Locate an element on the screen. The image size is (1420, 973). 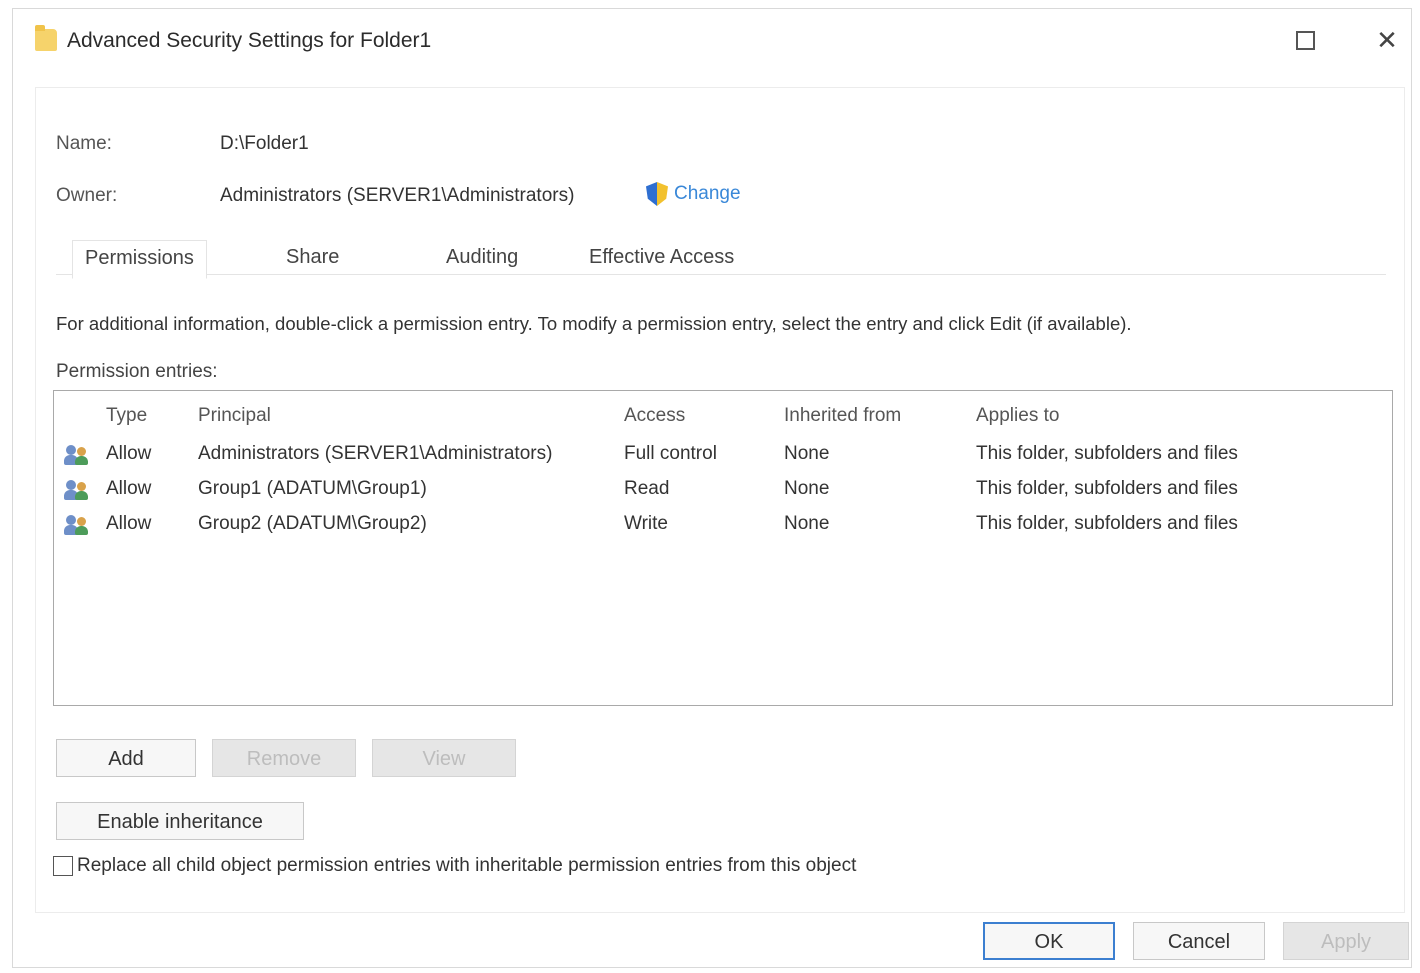
tab-effective-access: Effective Access is located at coordinates (661, 257).